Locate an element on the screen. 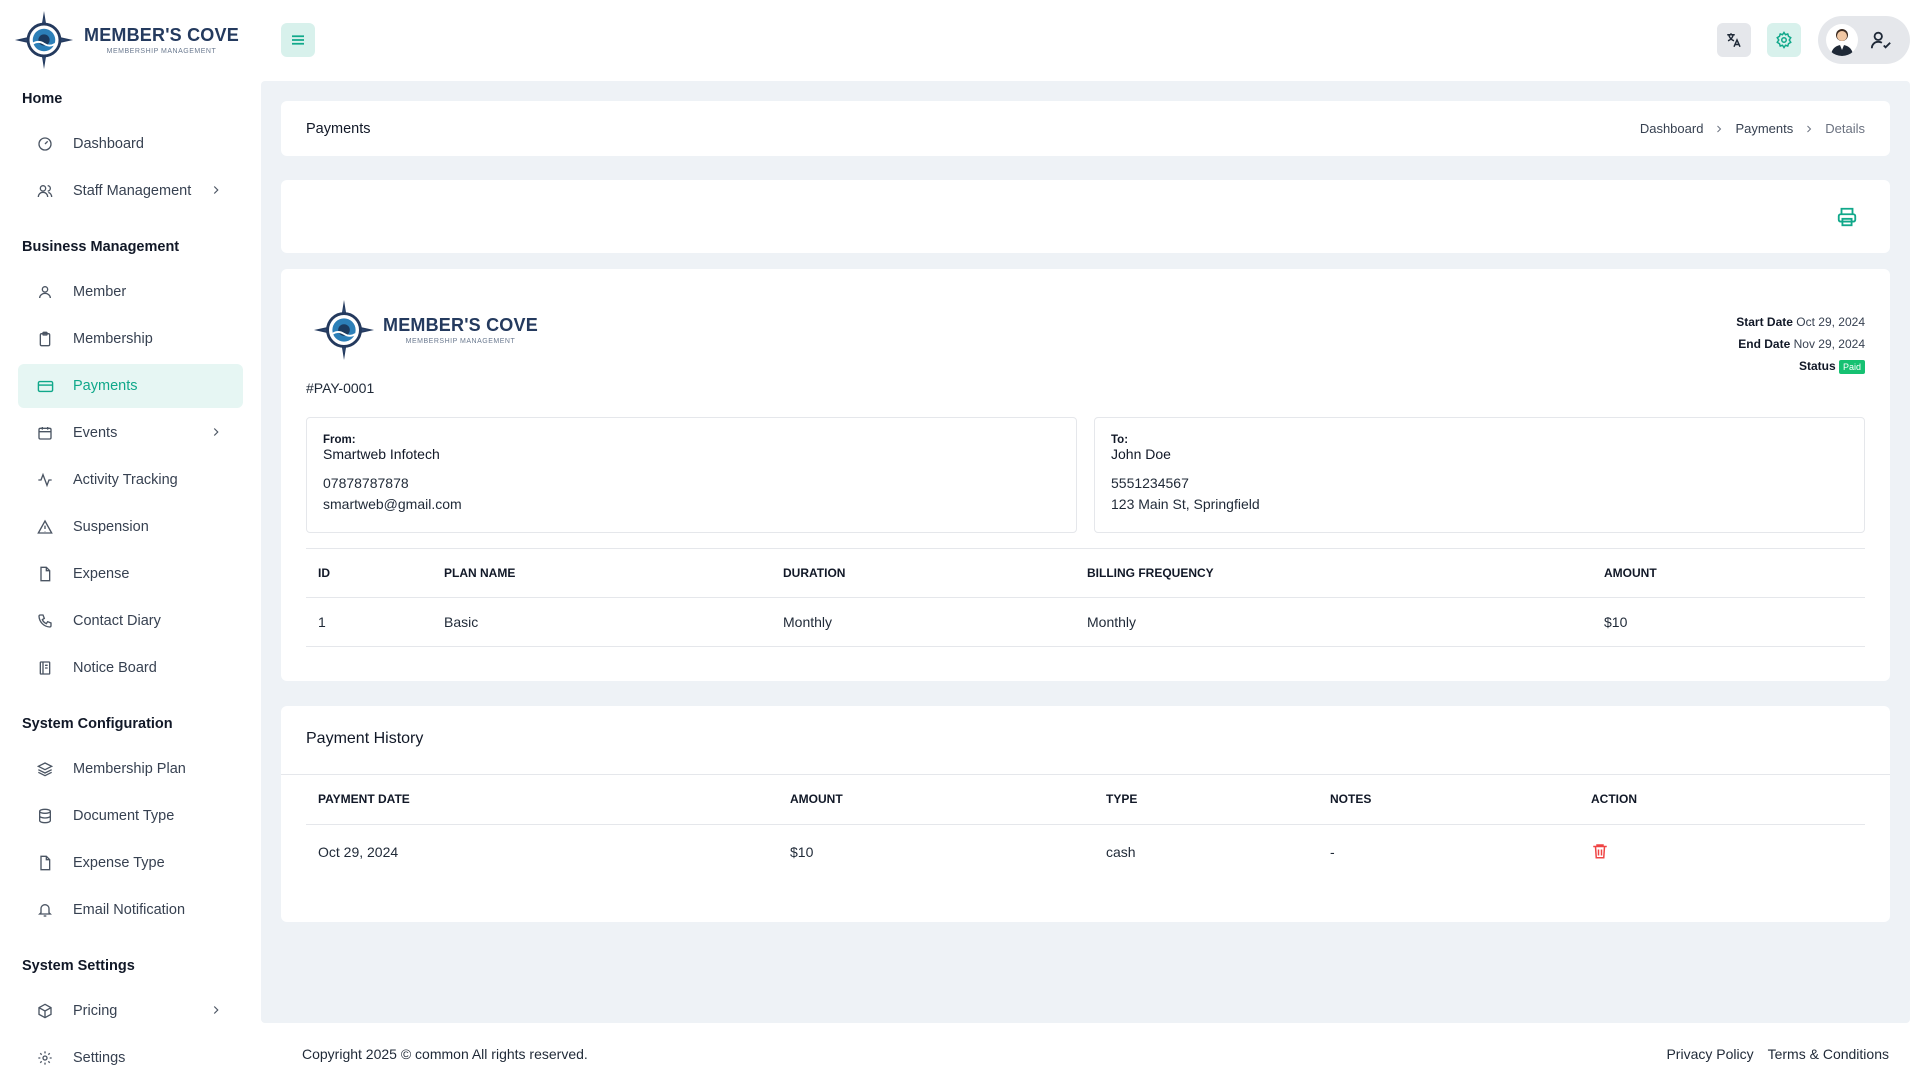 This screenshot has width=1920, height=1080. from-name: Smartweb Infotech is located at coordinates (381, 454).